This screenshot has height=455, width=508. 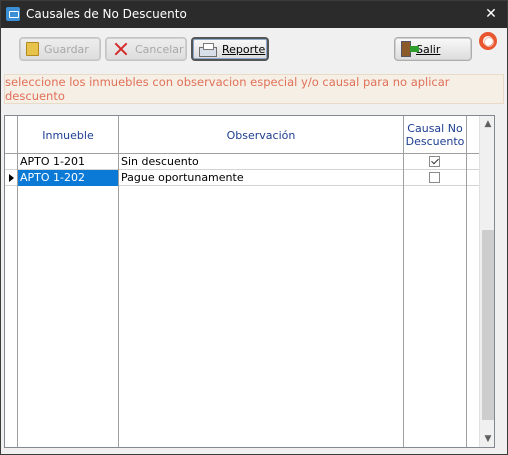 I want to click on cell-inmueble: APTO 1-201, so click(x=68, y=162).